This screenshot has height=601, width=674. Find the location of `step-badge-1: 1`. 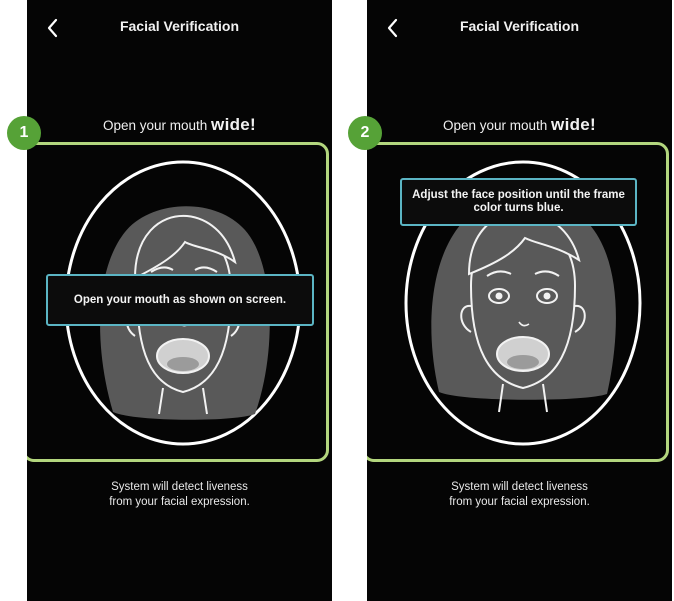

step-badge-1: 1 is located at coordinates (24, 133).